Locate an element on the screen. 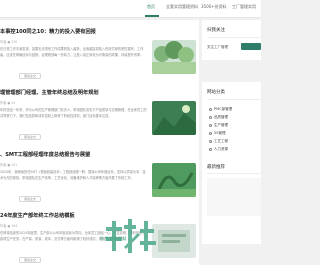 This screenshot has width=320, height=265. article-title: 、SMT工程部经理年度总结报告与展望 is located at coordinates (45, 154).